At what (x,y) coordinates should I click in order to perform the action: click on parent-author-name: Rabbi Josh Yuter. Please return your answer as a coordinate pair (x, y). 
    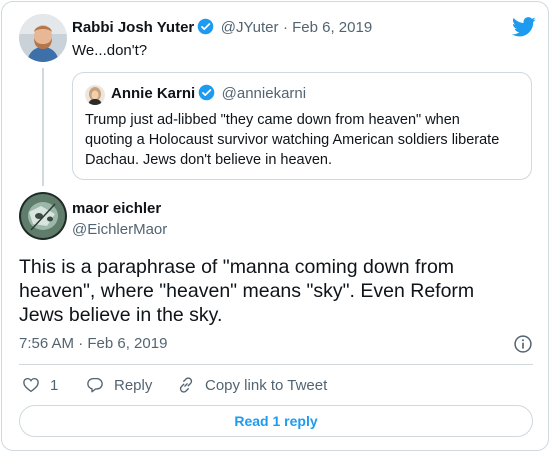
    Looking at the image, I should click on (133, 27).